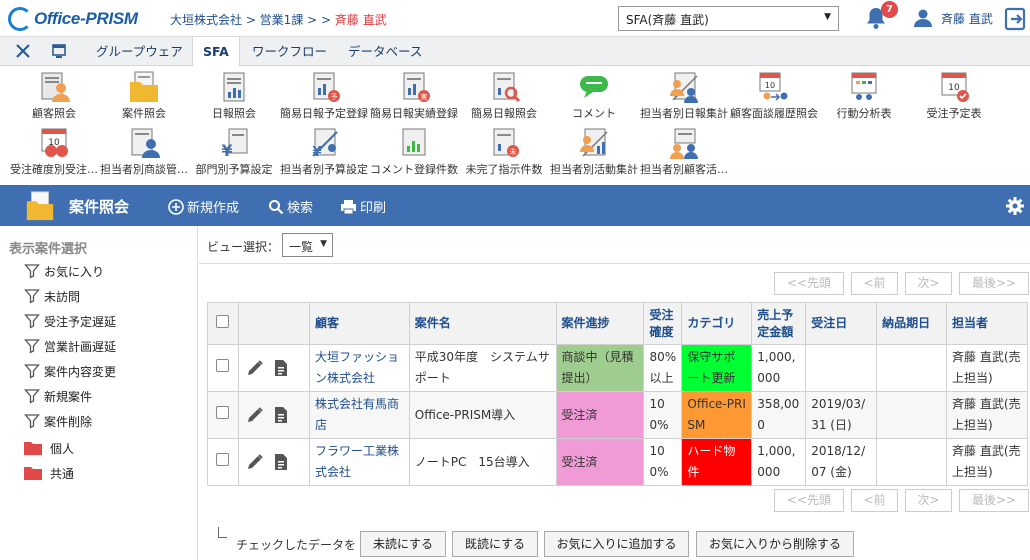  Describe the element at coordinates (307, 245) in the screenshot. I see `view-select: 一覧 ▼` at that location.